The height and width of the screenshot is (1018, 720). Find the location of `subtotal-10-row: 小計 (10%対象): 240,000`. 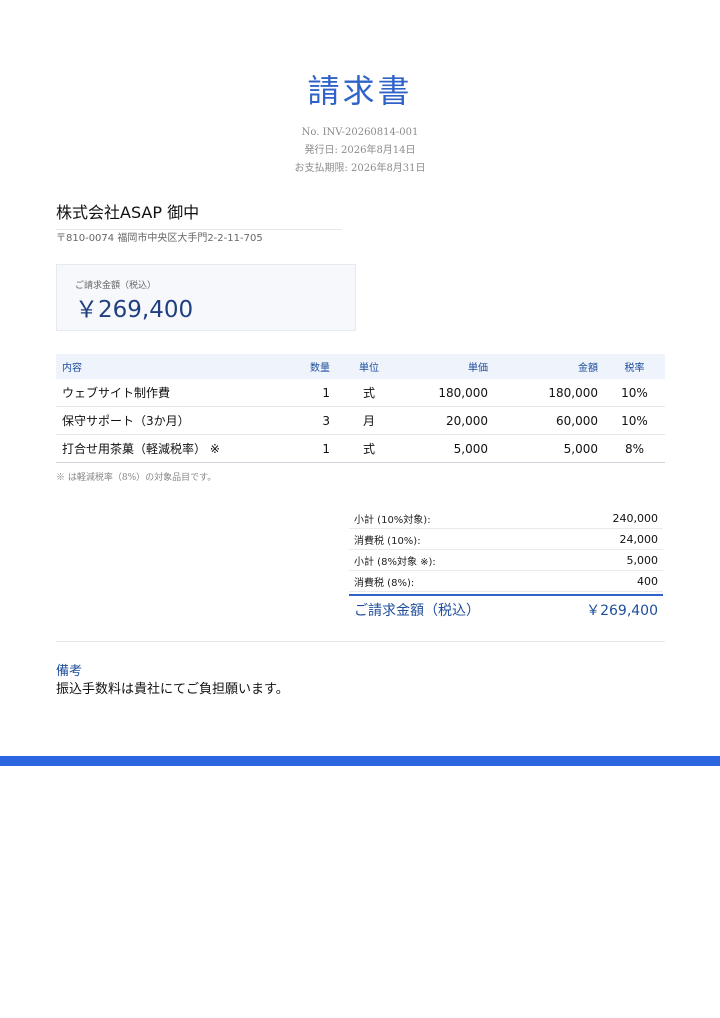

subtotal-10-row: 小計 (10%対象): 240,000 is located at coordinates (506, 518).